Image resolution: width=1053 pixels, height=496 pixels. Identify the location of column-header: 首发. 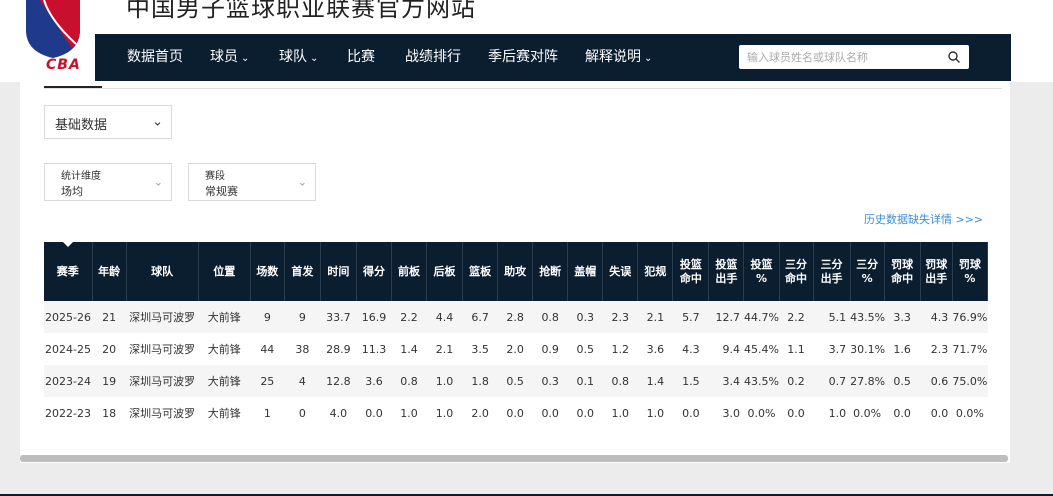
(302, 271).